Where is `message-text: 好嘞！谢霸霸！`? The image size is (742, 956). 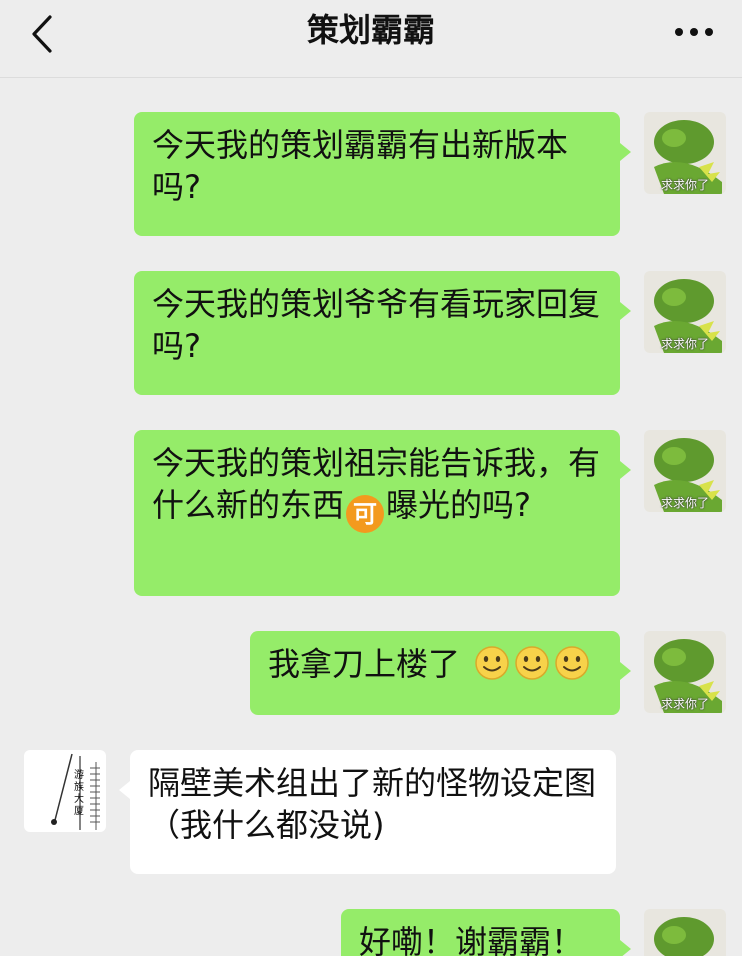
message-text: 好嘞！谢霸霸！ is located at coordinates (471, 939).